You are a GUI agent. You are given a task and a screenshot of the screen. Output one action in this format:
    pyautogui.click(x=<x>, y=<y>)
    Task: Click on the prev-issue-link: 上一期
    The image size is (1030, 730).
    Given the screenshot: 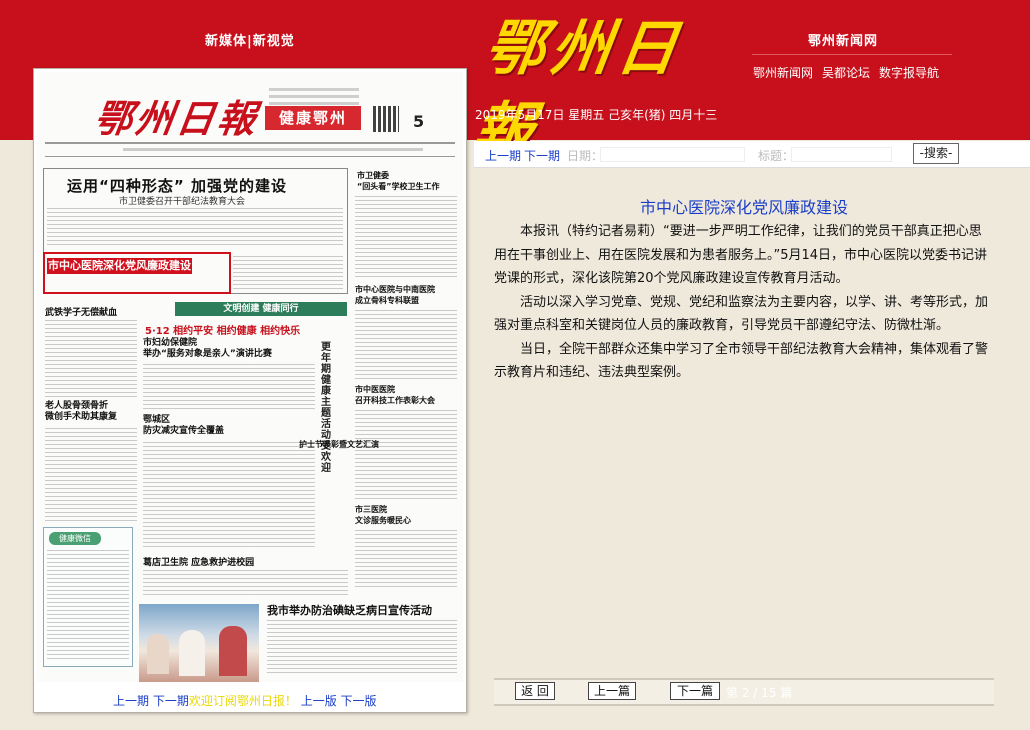 What is the action you would take?
    pyautogui.click(x=503, y=155)
    